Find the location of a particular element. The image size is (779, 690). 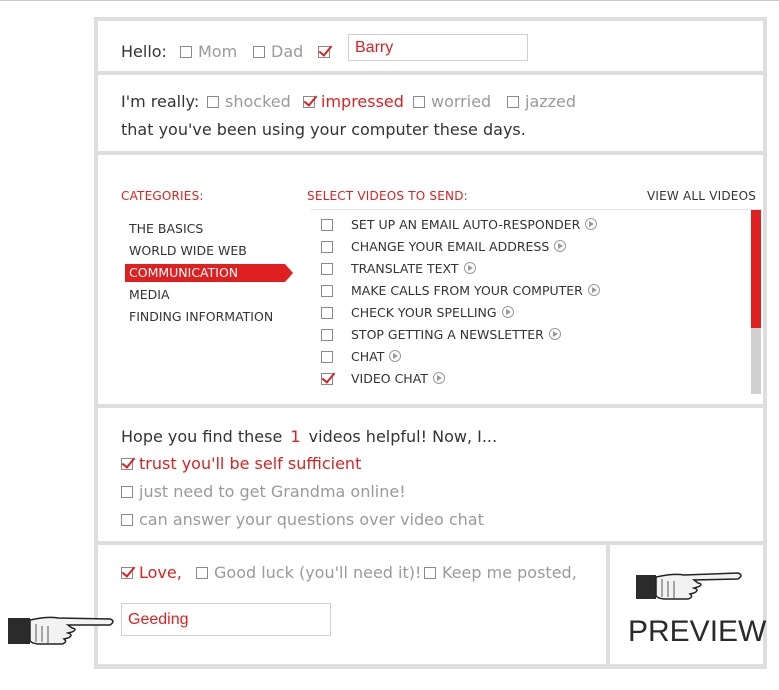

hello-panel: Hello: Mom Dad is located at coordinates (430, 46).